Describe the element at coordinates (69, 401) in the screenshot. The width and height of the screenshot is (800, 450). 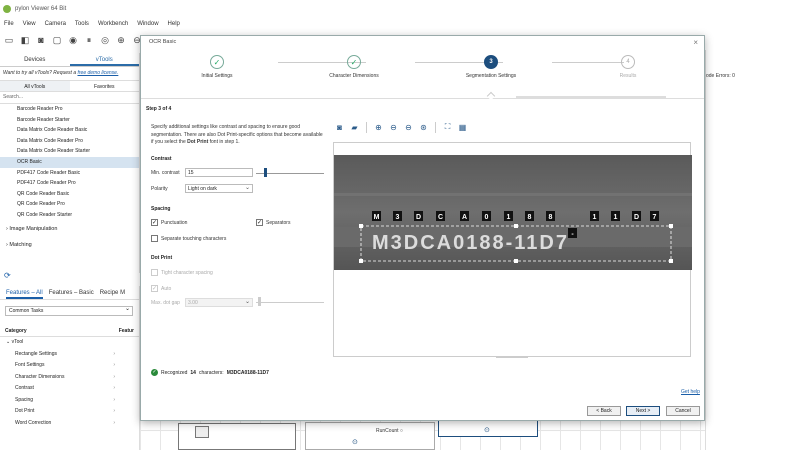
I see `category-row: Spacing ›` at that location.